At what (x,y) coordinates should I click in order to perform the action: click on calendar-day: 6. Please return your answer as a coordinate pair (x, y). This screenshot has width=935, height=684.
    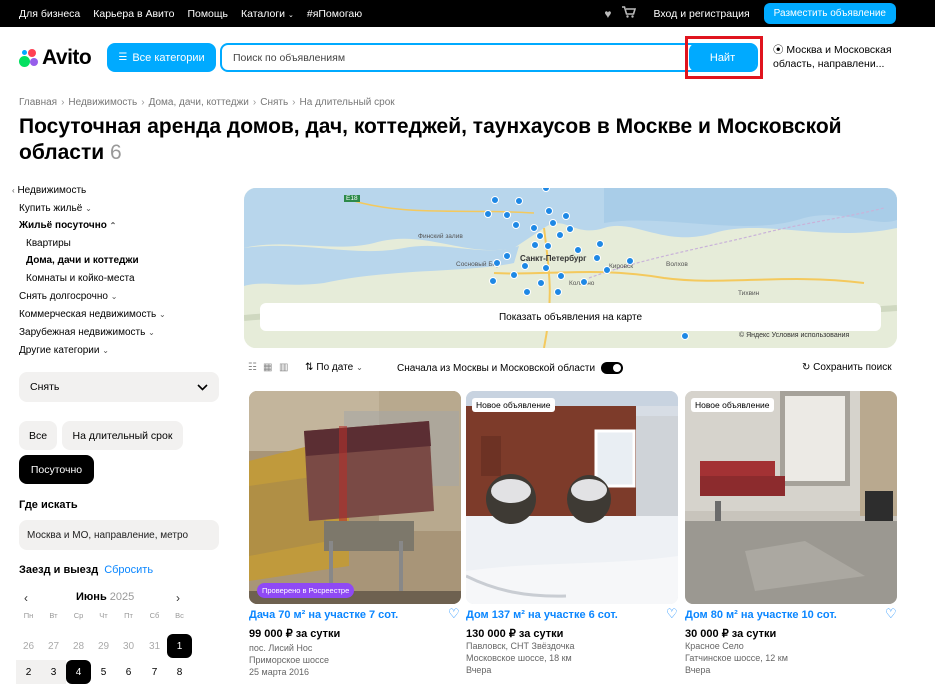
    Looking at the image, I should click on (128, 672).